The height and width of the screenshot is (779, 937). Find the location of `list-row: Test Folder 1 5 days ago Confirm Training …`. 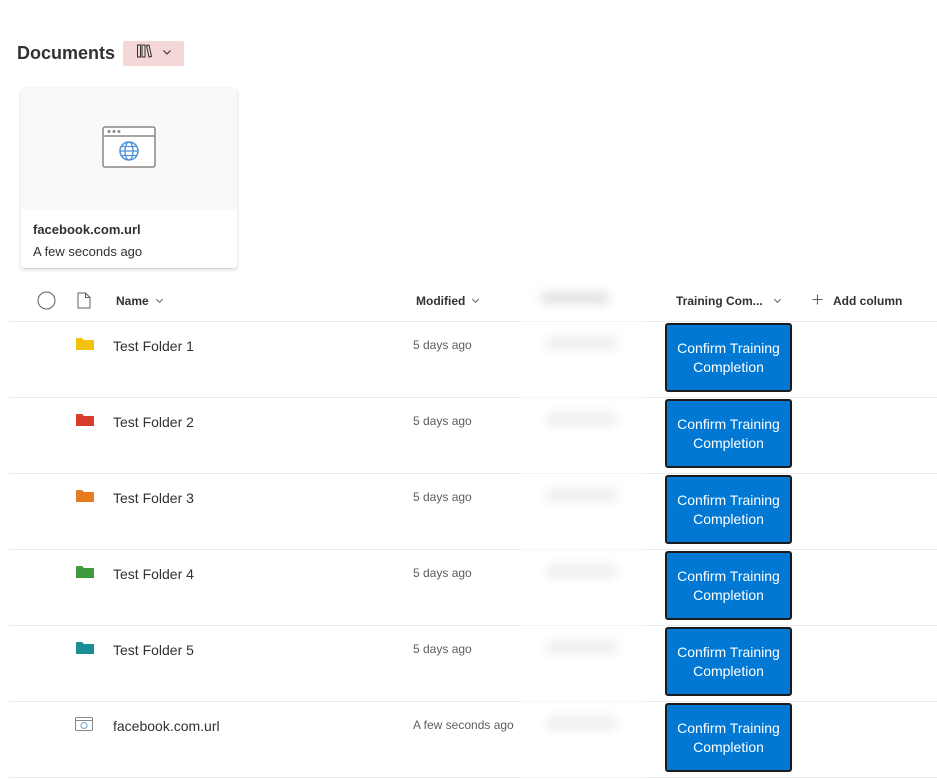

list-row: Test Folder 1 5 days ago Confirm Training … is located at coordinates (473, 360).